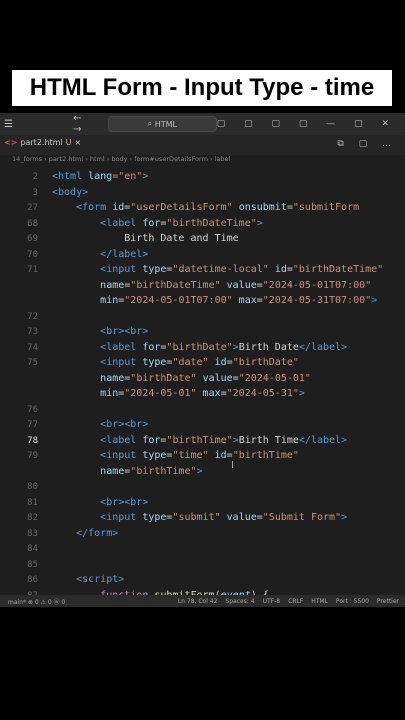 The width and height of the screenshot is (405, 720). Describe the element at coordinates (151, 223) in the screenshot. I see `code-token: for` at that location.